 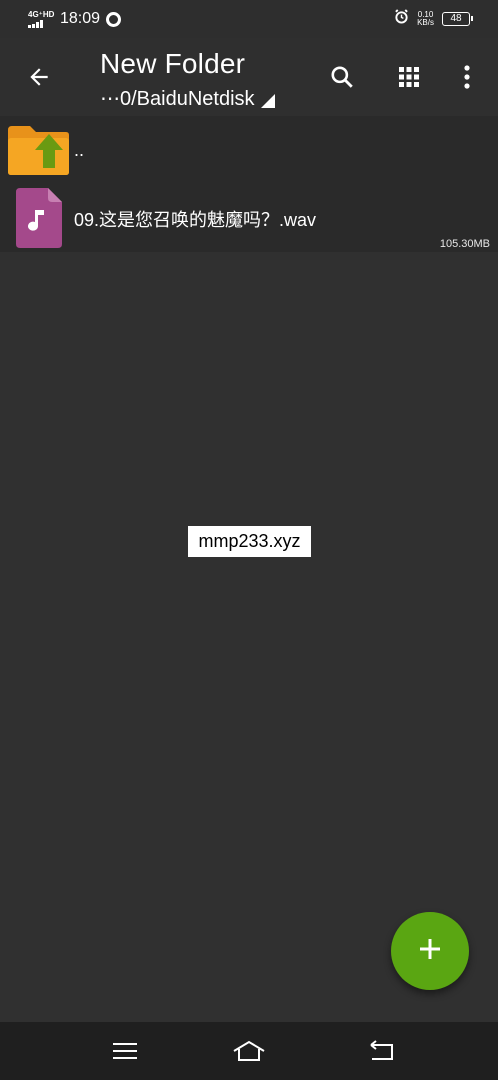 What do you see at coordinates (249, 541) in the screenshot?
I see `watermark-label: mmp233.xyz` at bounding box center [249, 541].